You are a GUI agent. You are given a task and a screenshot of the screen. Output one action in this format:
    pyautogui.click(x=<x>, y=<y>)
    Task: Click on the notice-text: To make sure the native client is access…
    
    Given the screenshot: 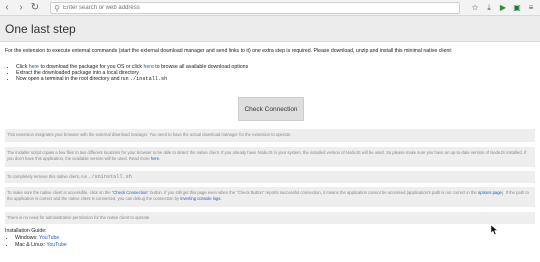 What is the action you would take?
    pyautogui.click(x=60, y=192)
    